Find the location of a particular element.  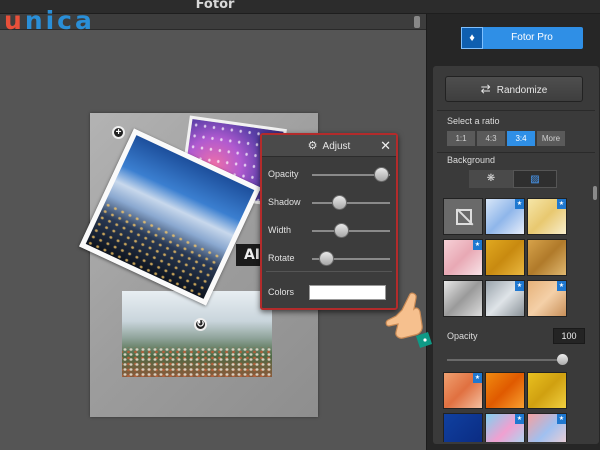

background-grid-more: ★ ★ ★ is located at coordinates (518, 407).